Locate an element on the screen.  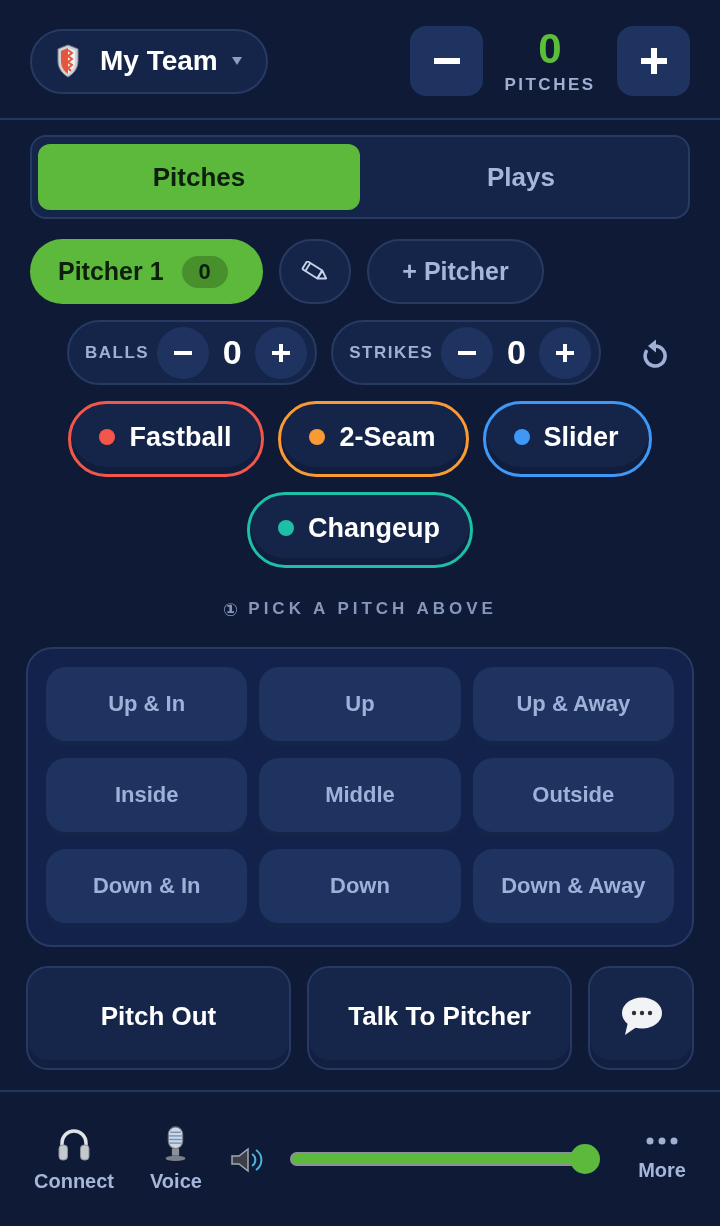
chat-button is located at coordinates (641, 1018).